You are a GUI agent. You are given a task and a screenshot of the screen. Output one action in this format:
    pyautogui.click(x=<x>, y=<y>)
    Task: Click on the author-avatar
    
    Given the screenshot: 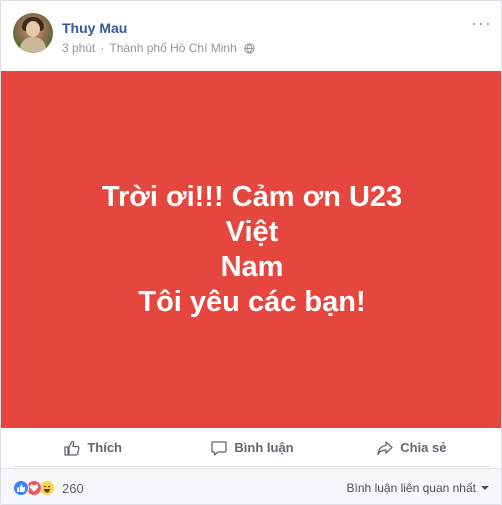 What is the action you would take?
    pyautogui.click(x=33, y=33)
    